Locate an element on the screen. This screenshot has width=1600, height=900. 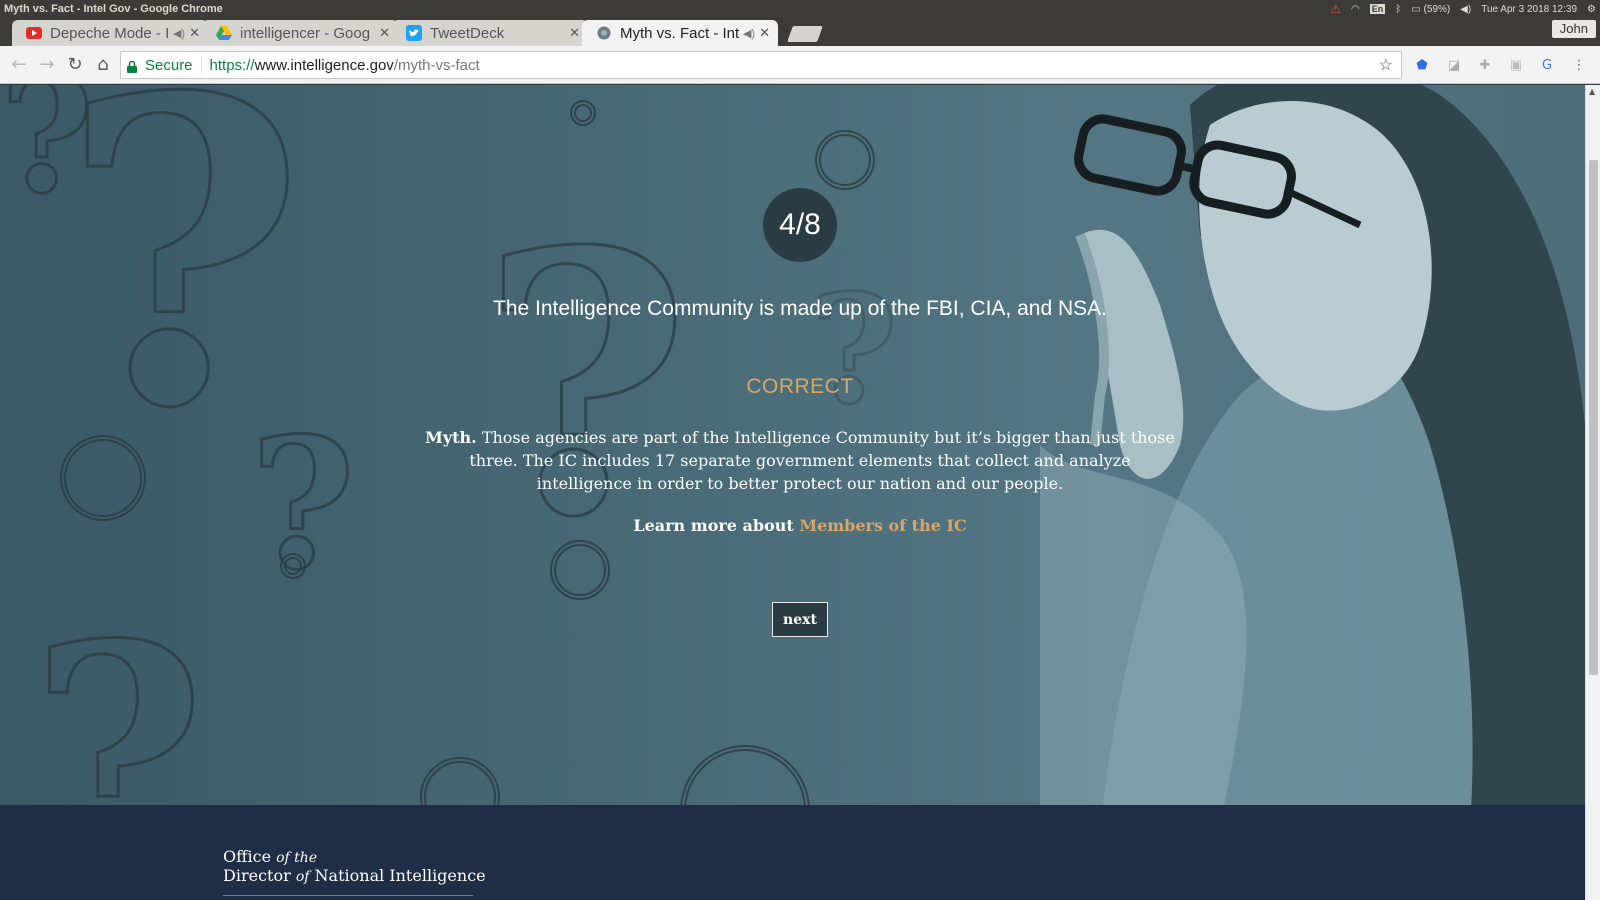
home-icon: ⌂ is located at coordinates (103, 65).